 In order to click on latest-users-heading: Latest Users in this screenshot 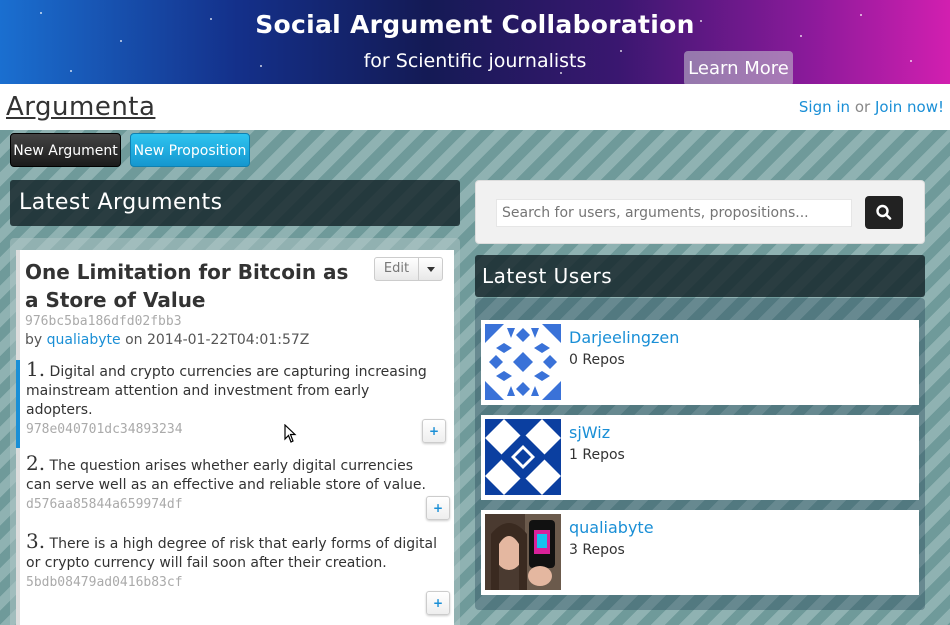, I will do `click(700, 276)`.